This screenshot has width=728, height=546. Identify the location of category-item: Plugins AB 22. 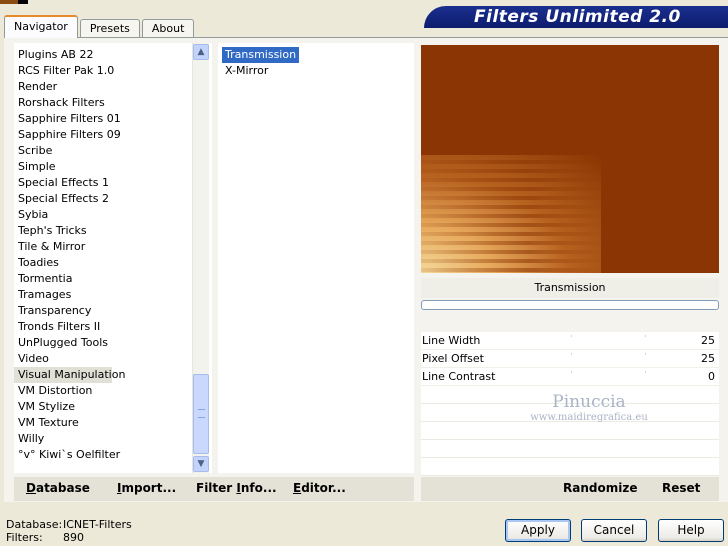
(113, 55).